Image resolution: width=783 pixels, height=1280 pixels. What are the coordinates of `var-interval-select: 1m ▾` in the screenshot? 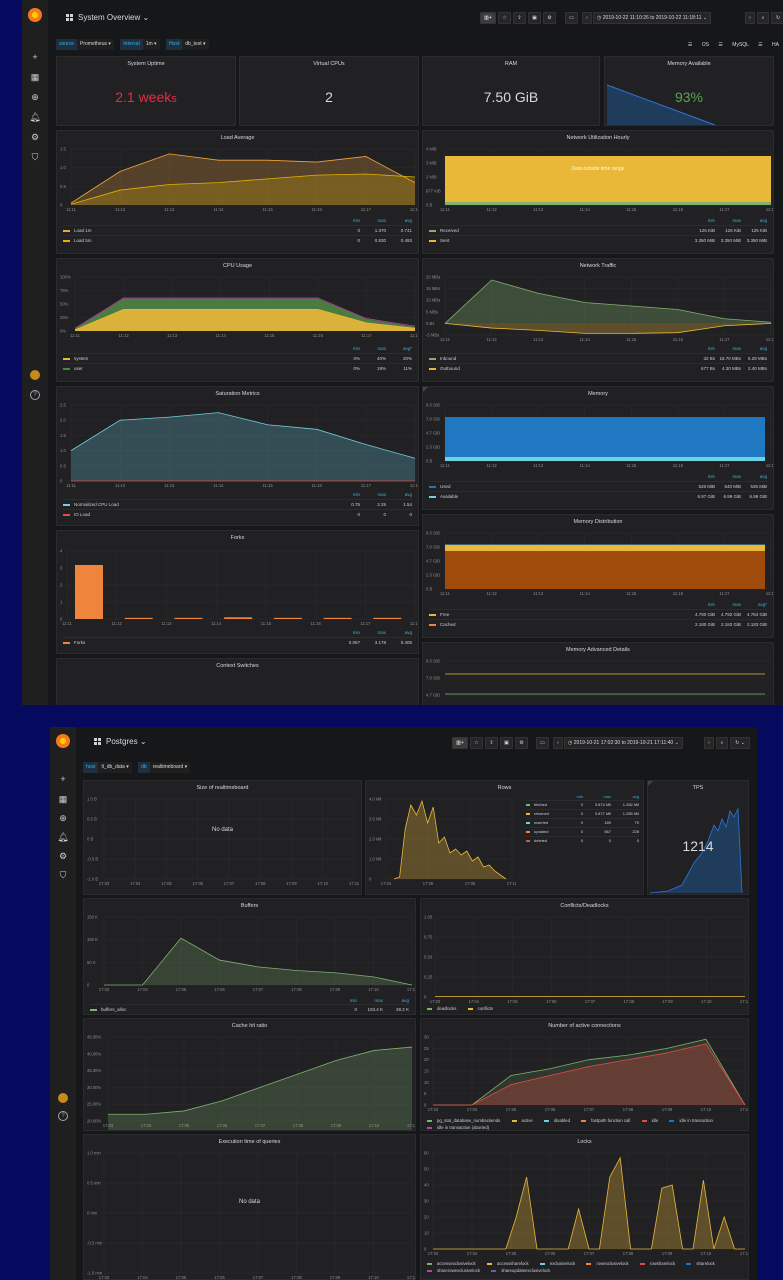 It's located at (151, 44).